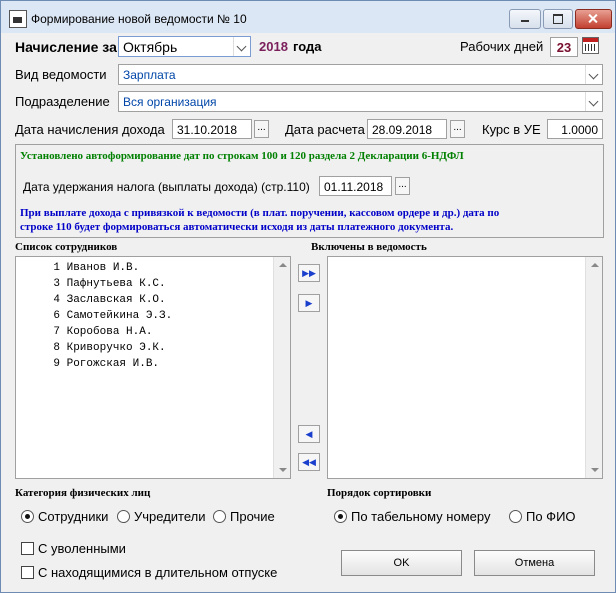  I want to click on close-button, so click(593, 19).